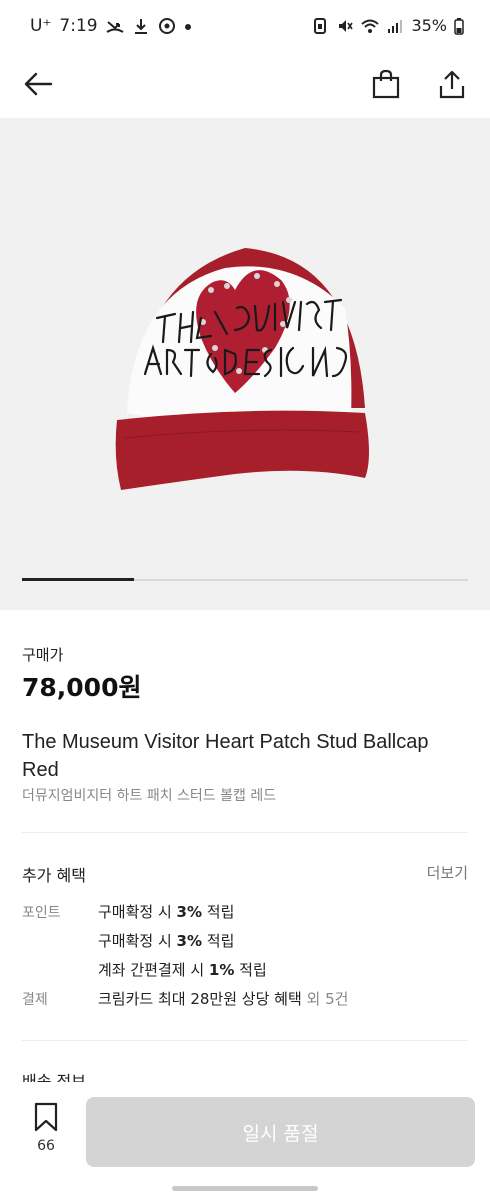 This screenshot has height=1200, width=490. I want to click on price-label: 구매가, so click(43, 655).